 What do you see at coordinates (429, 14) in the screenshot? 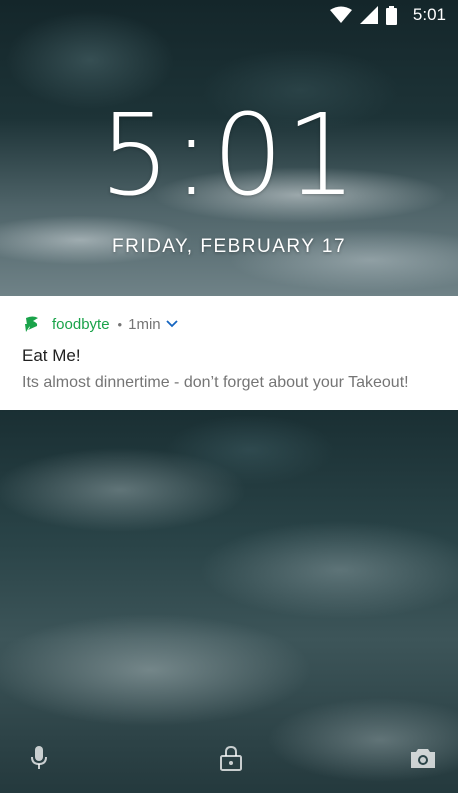
I see `status-time: 5:01` at bounding box center [429, 14].